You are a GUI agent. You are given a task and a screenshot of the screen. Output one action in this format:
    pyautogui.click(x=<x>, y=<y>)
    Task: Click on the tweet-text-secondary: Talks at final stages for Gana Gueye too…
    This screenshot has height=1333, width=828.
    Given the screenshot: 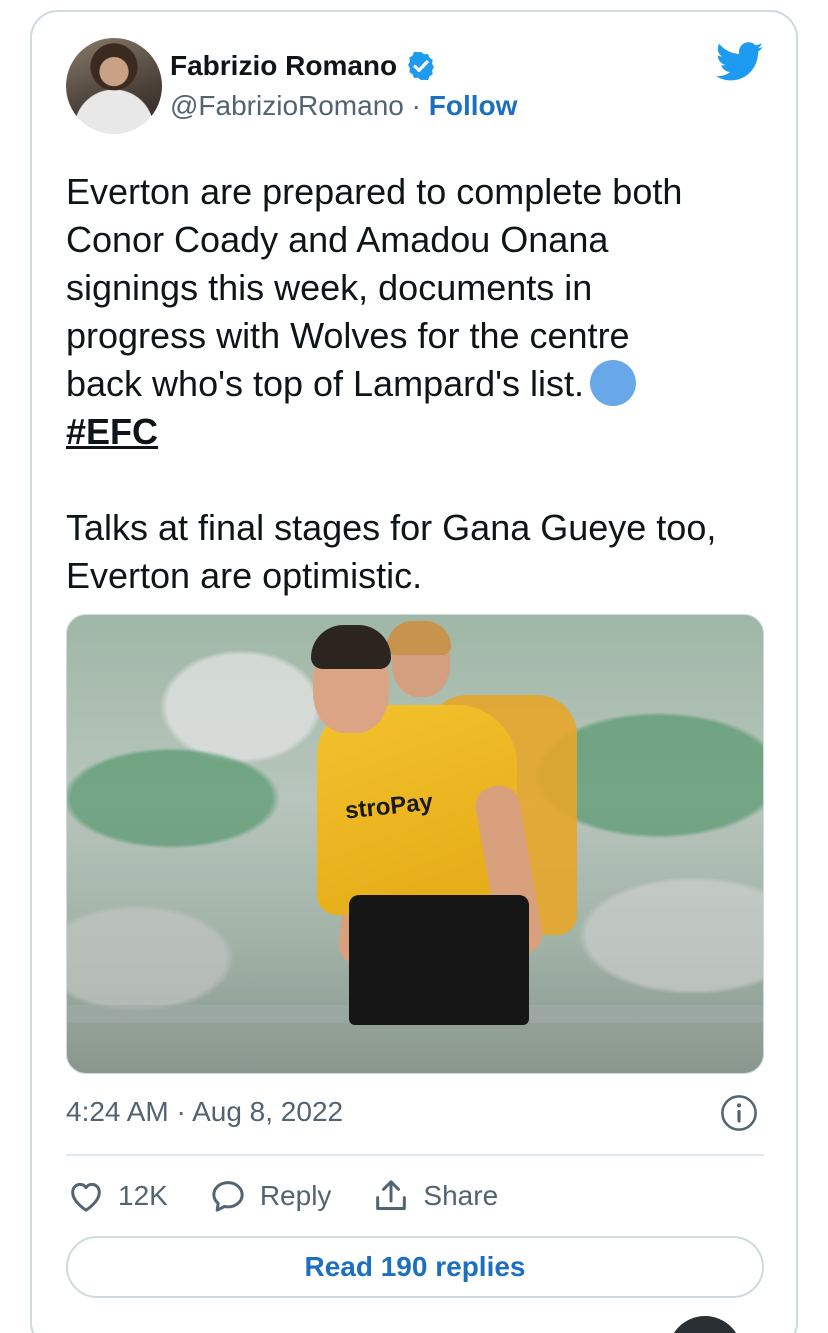 What is the action you would take?
    pyautogui.click(x=391, y=551)
    